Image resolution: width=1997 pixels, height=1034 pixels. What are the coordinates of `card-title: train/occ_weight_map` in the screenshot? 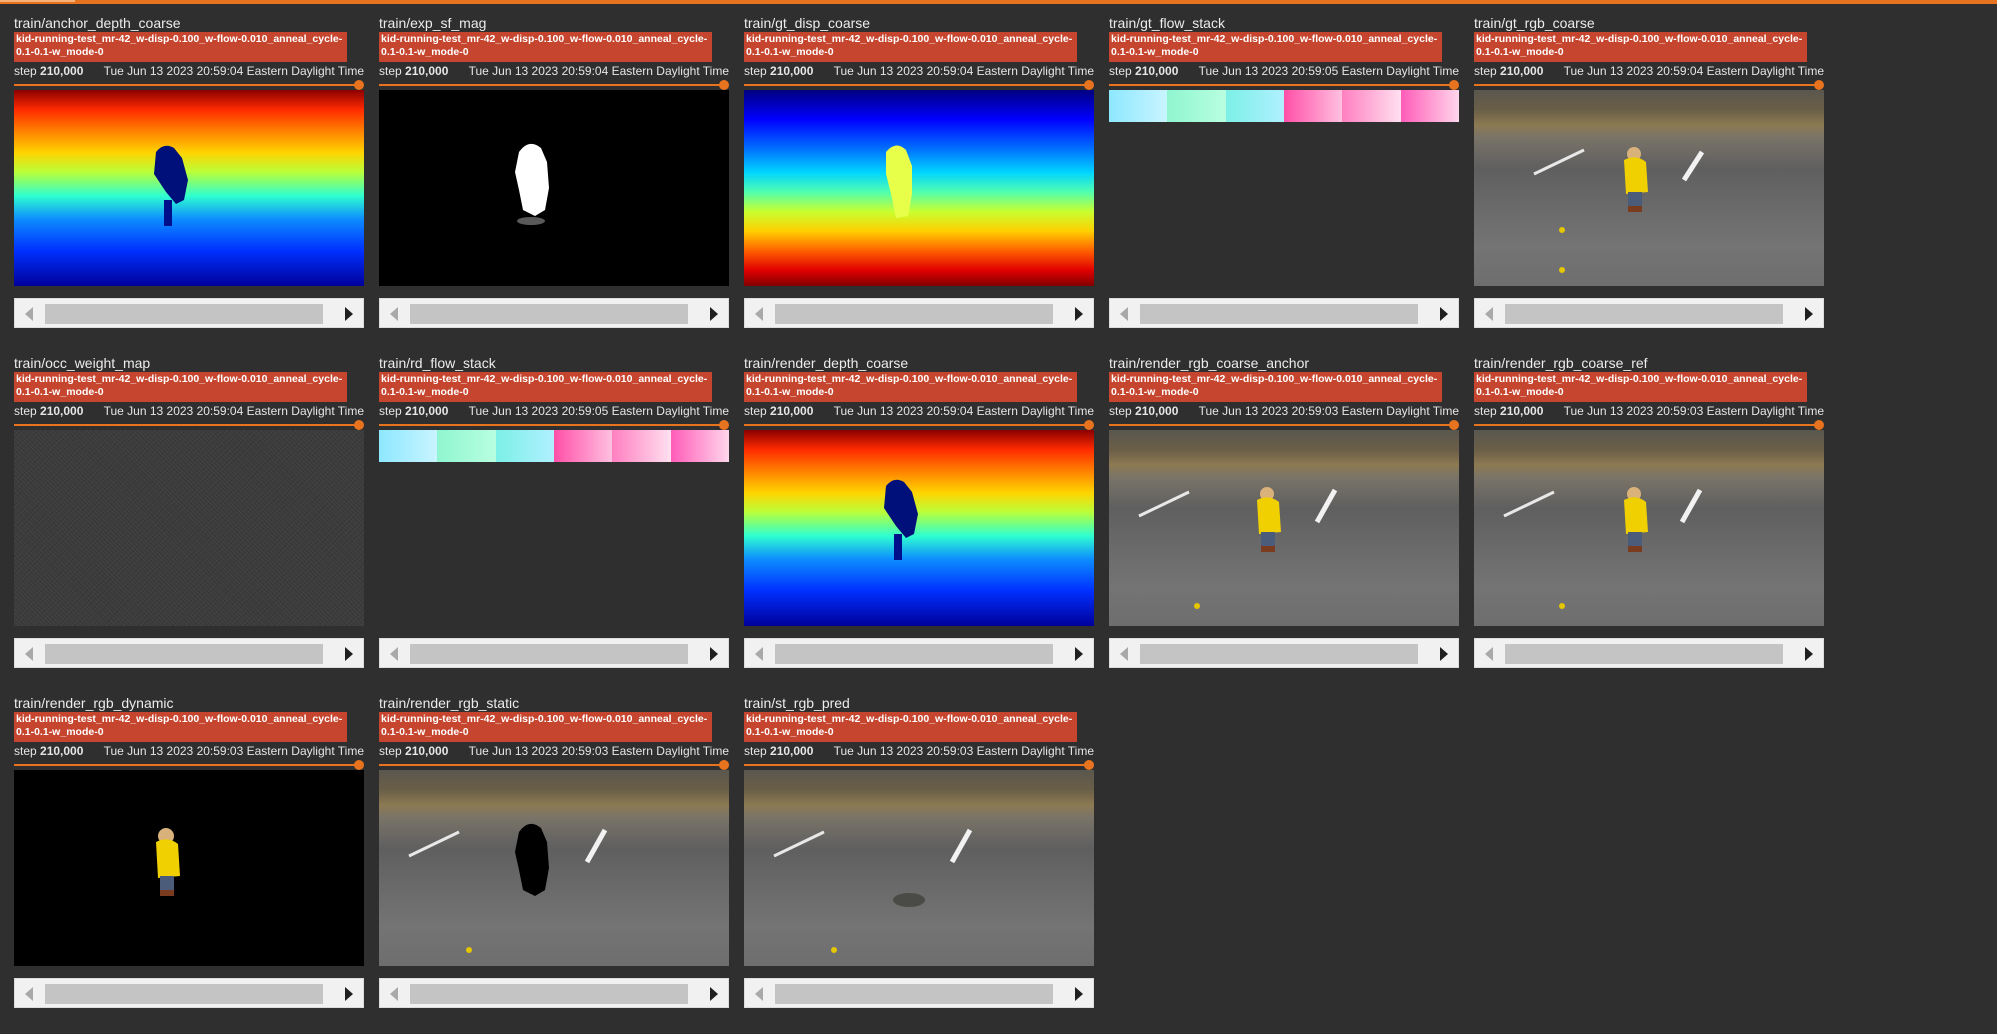 It's located at (82, 363).